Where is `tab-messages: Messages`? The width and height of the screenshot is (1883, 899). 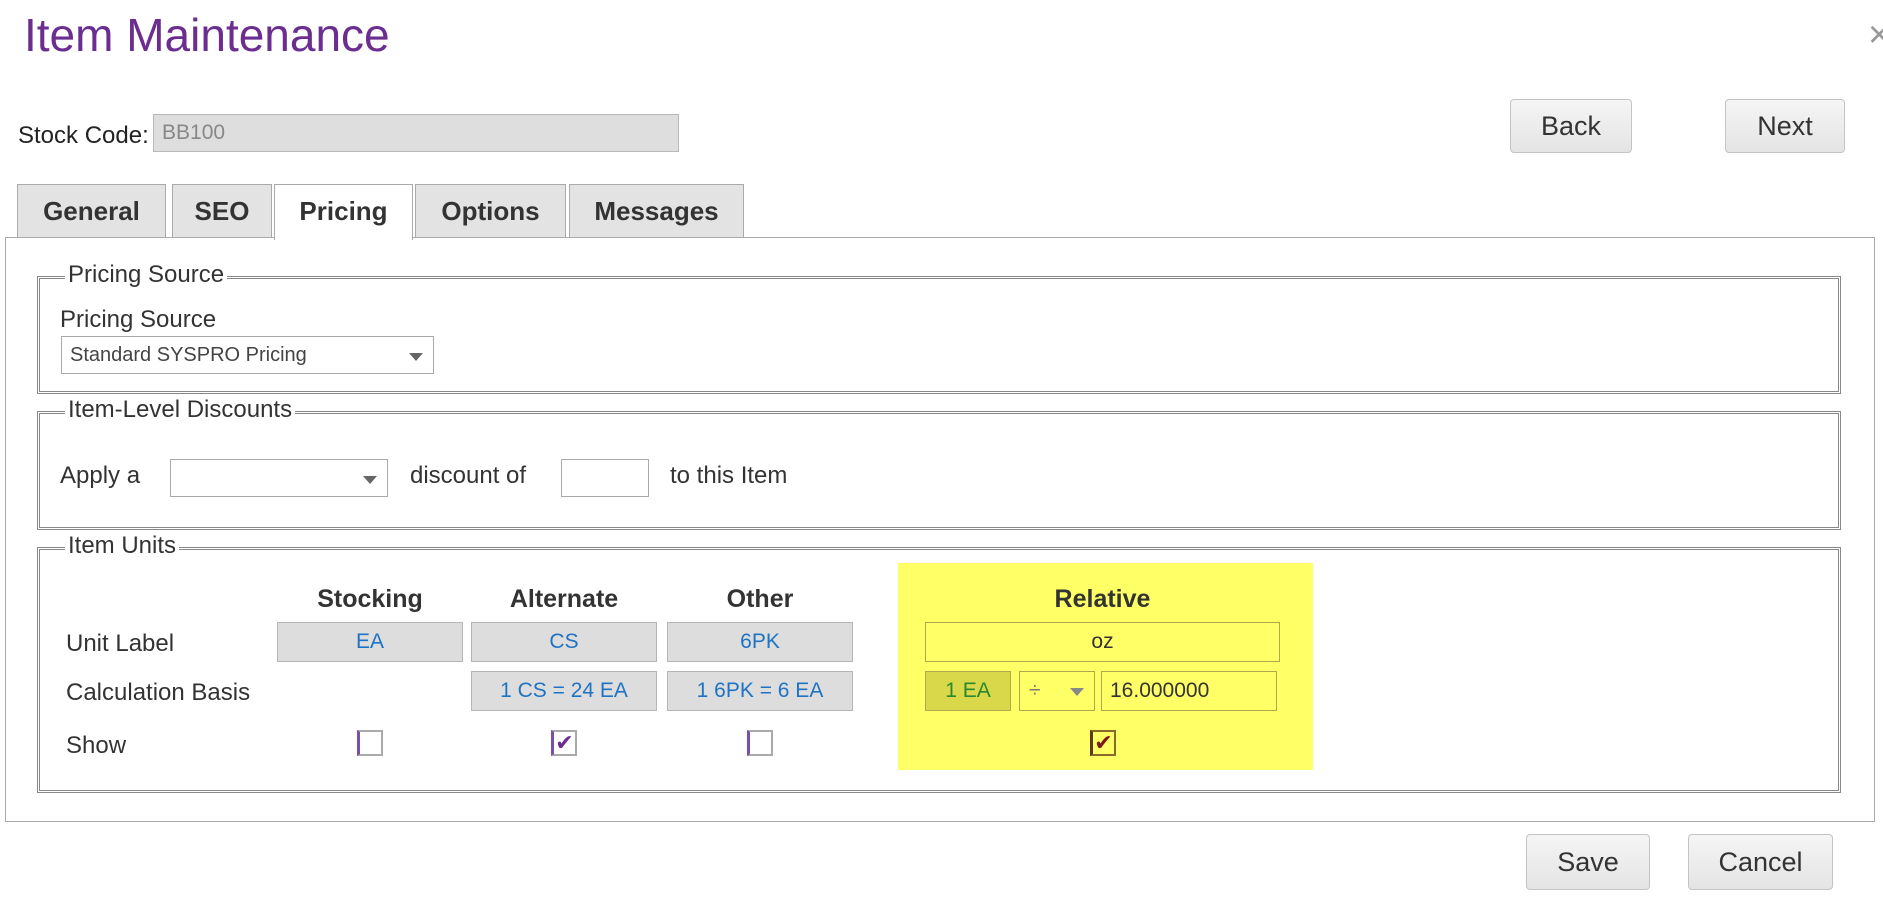 tab-messages: Messages is located at coordinates (656, 211).